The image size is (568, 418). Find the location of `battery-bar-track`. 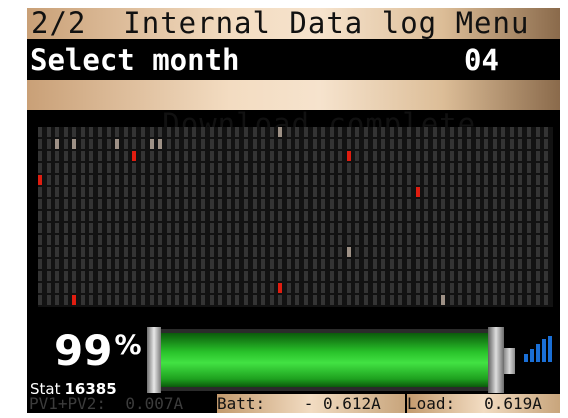

battery-bar-track is located at coordinates (324, 360).